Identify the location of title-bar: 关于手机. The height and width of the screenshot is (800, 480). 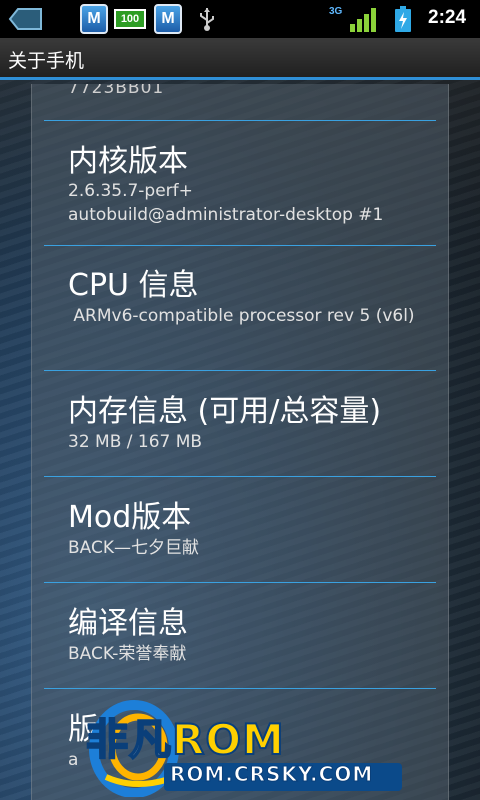
(240, 59).